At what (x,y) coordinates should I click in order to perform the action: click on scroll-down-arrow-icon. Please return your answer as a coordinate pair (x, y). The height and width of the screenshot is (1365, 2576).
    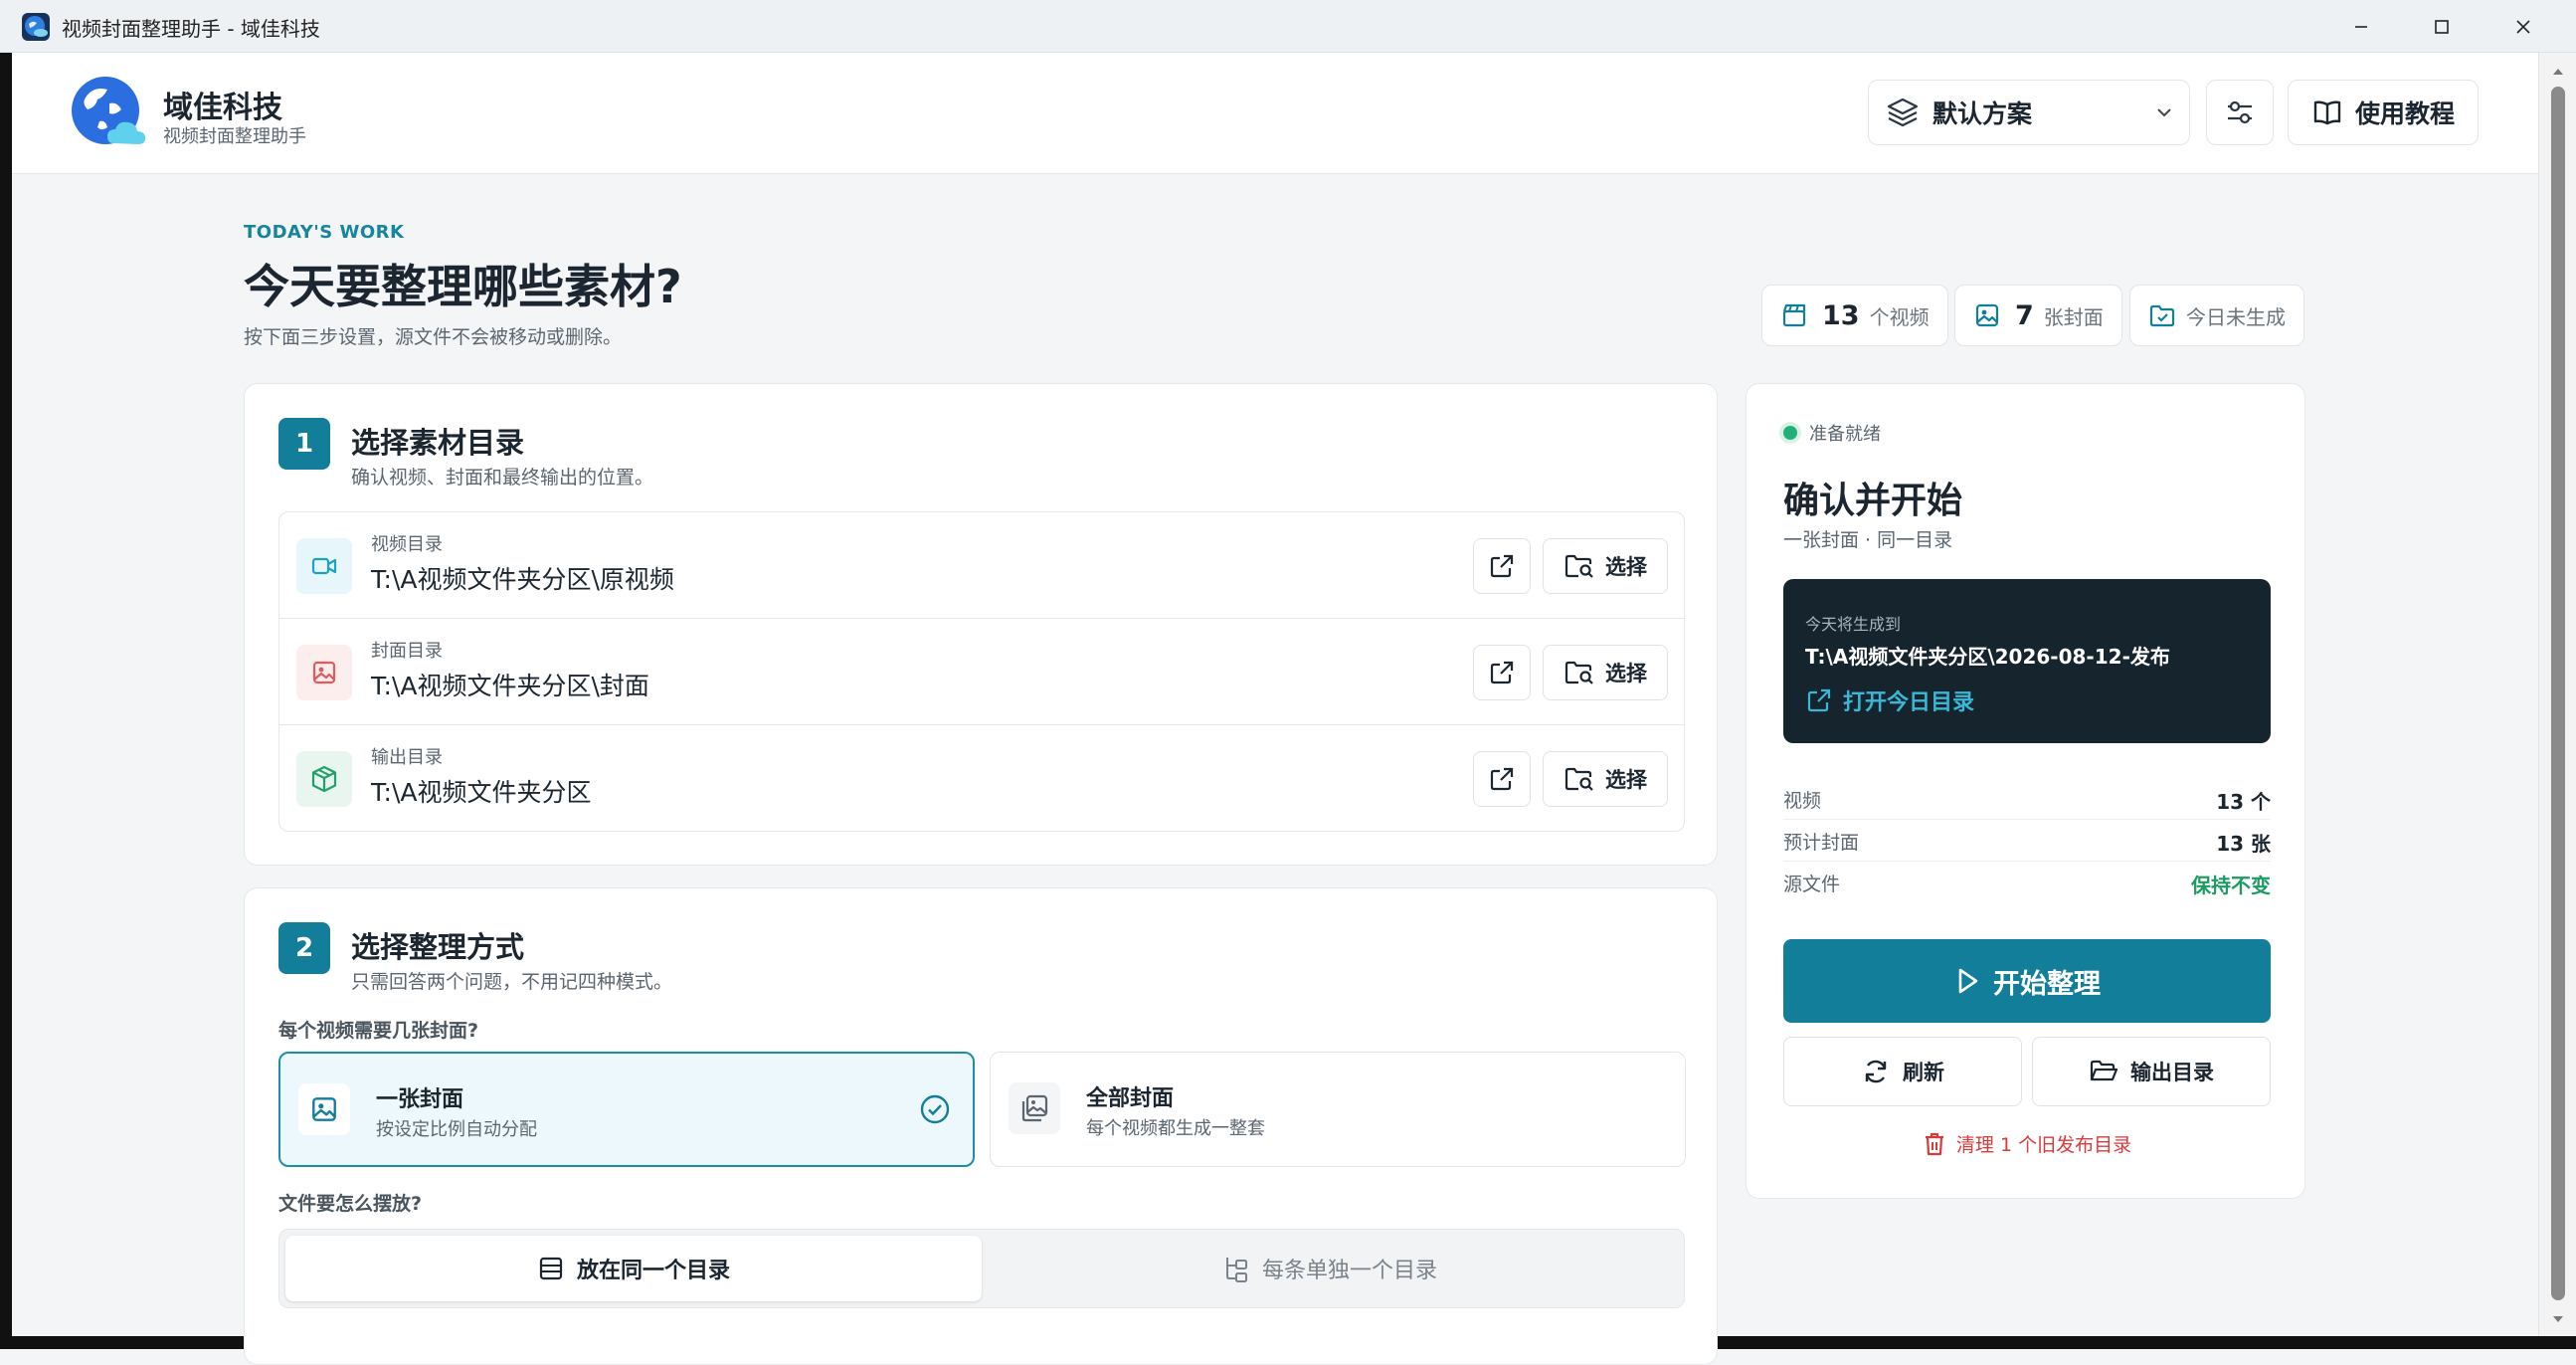
    Looking at the image, I should click on (2558, 1319).